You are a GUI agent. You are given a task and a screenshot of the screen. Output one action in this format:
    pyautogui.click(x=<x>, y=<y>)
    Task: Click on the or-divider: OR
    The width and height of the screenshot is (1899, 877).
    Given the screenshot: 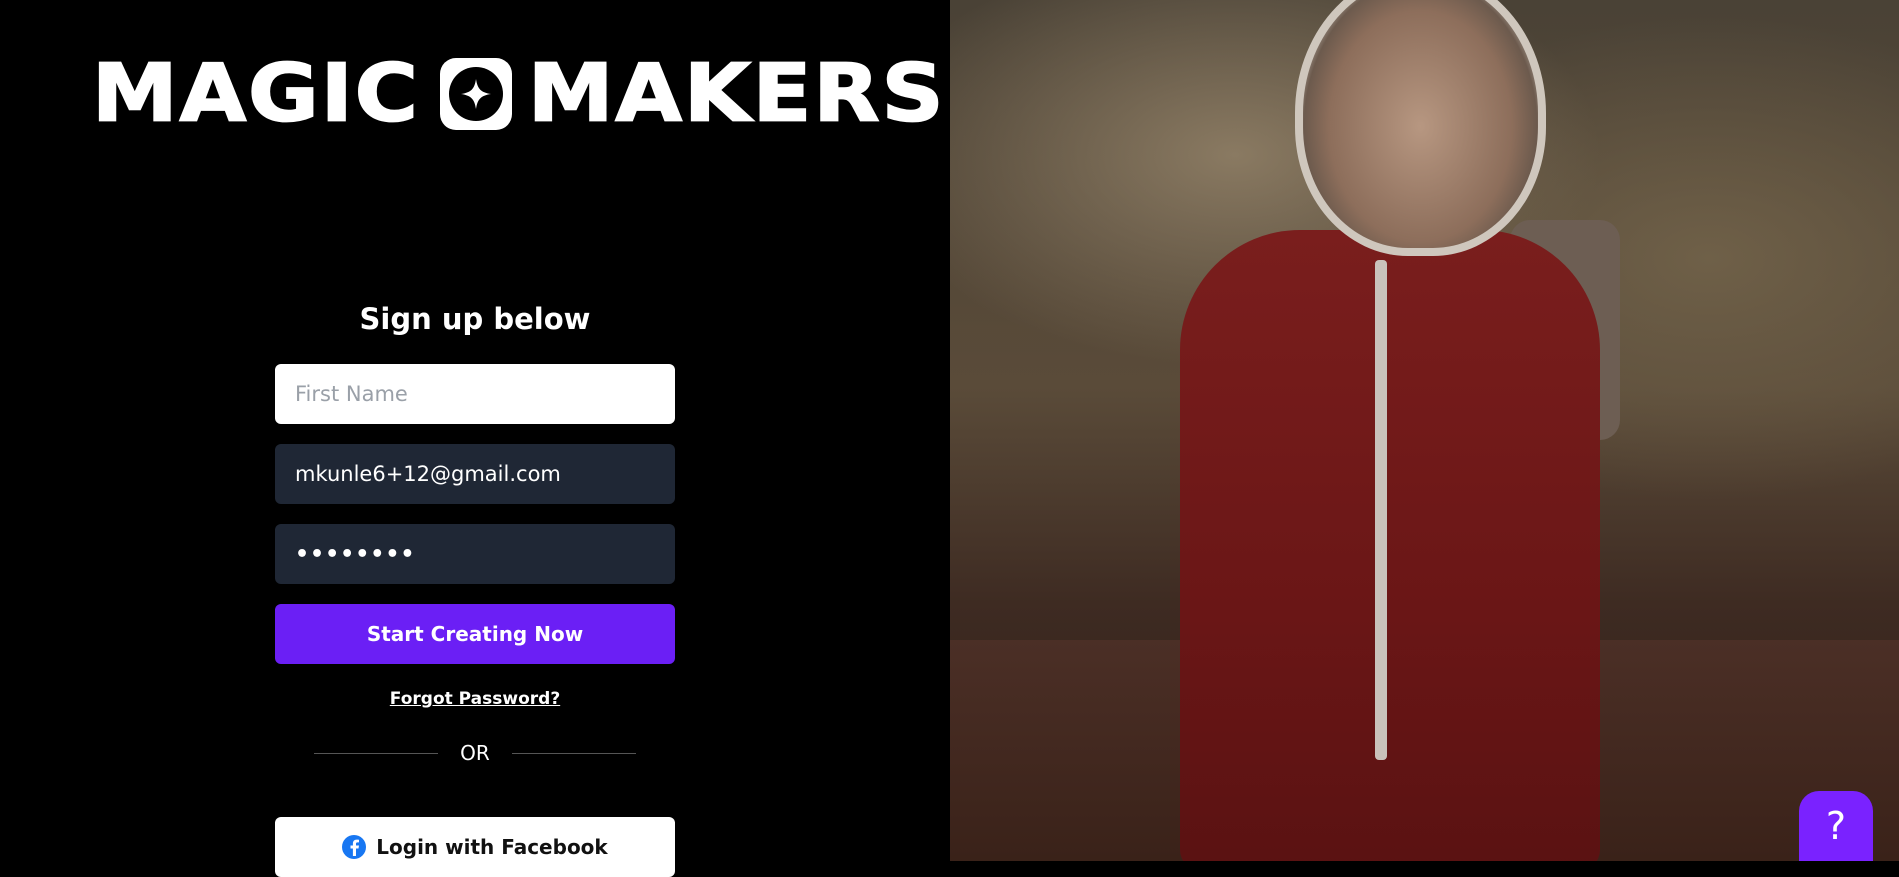 What is the action you would take?
    pyautogui.click(x=475, y=753)
    